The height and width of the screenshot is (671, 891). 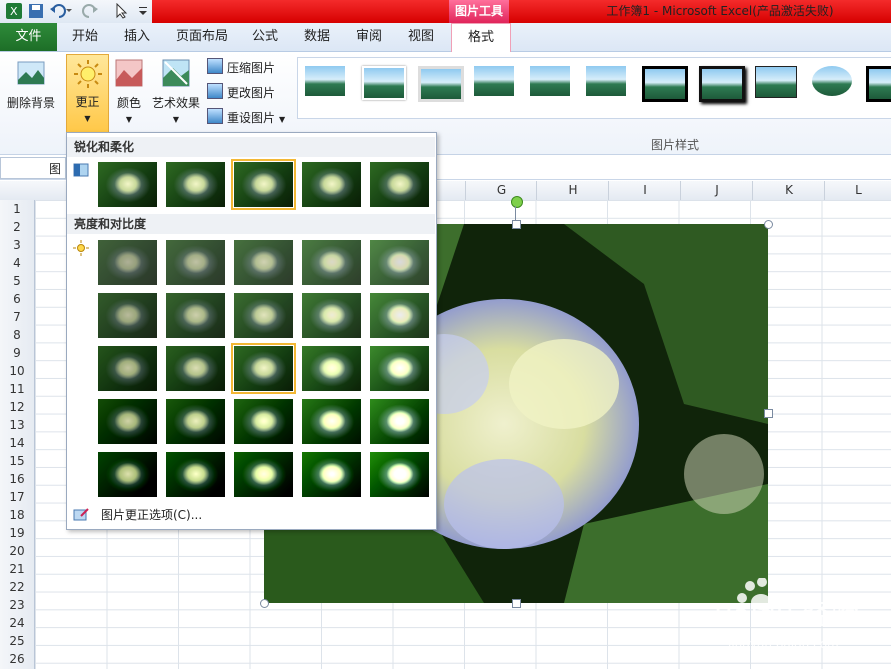 I want to click on tab-file: 文件, so click(x=28, y=37).